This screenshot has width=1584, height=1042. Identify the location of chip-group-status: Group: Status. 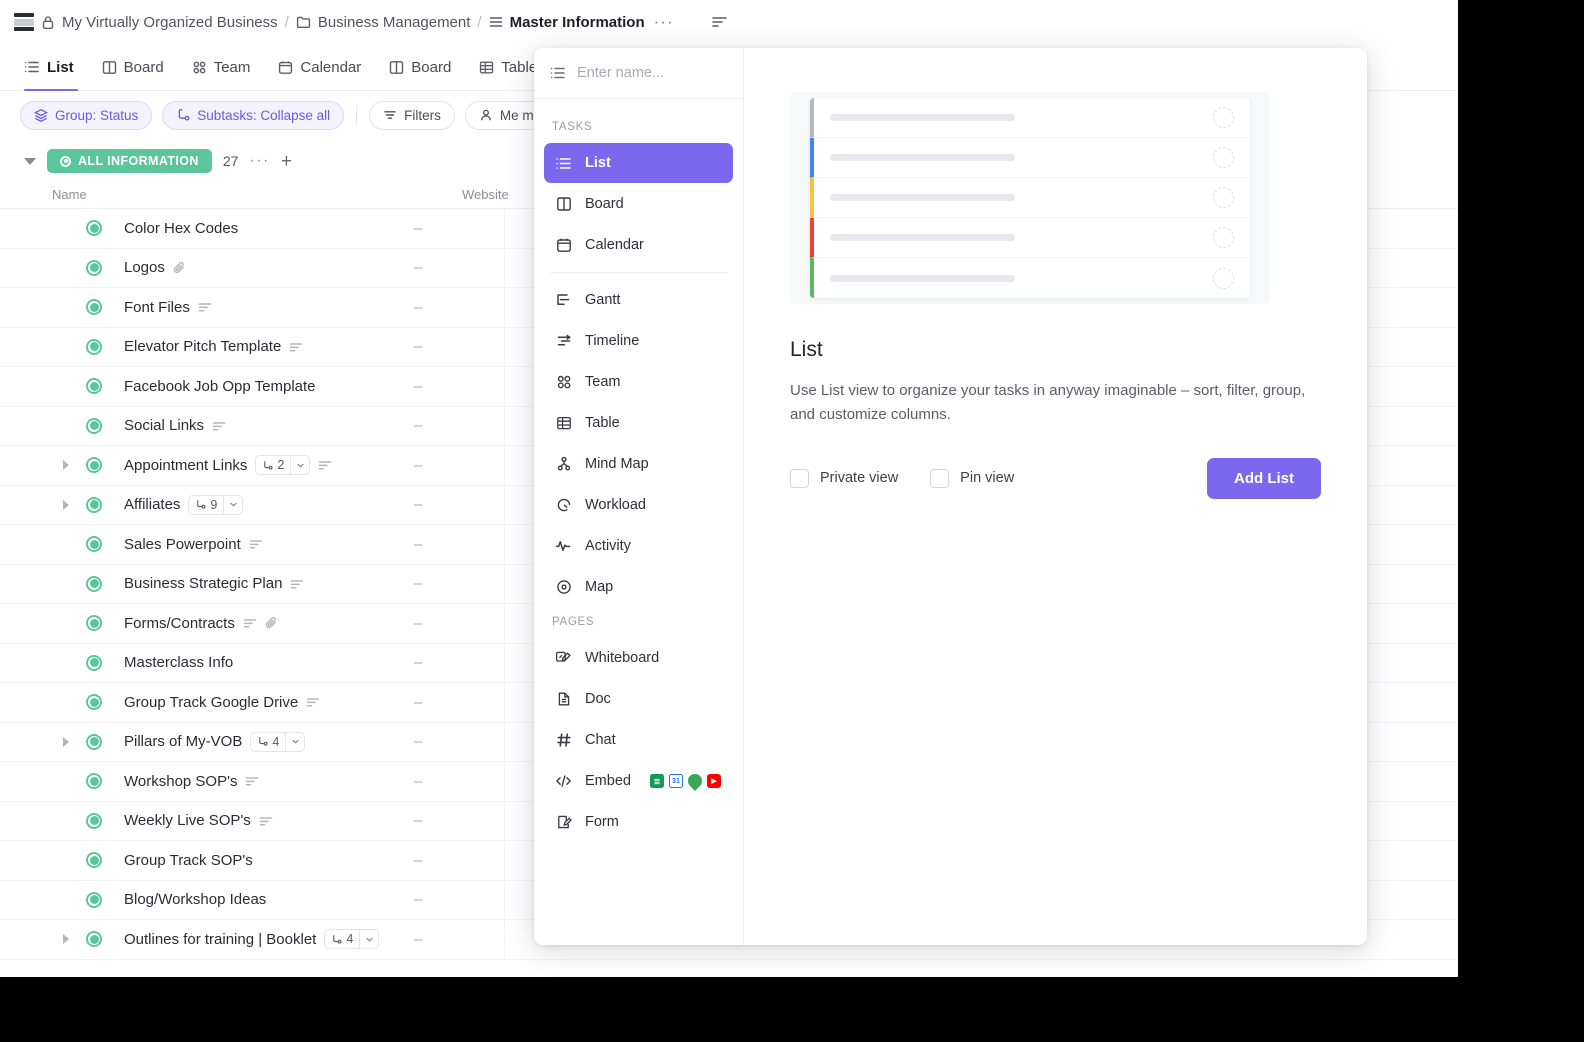
(86, 115).